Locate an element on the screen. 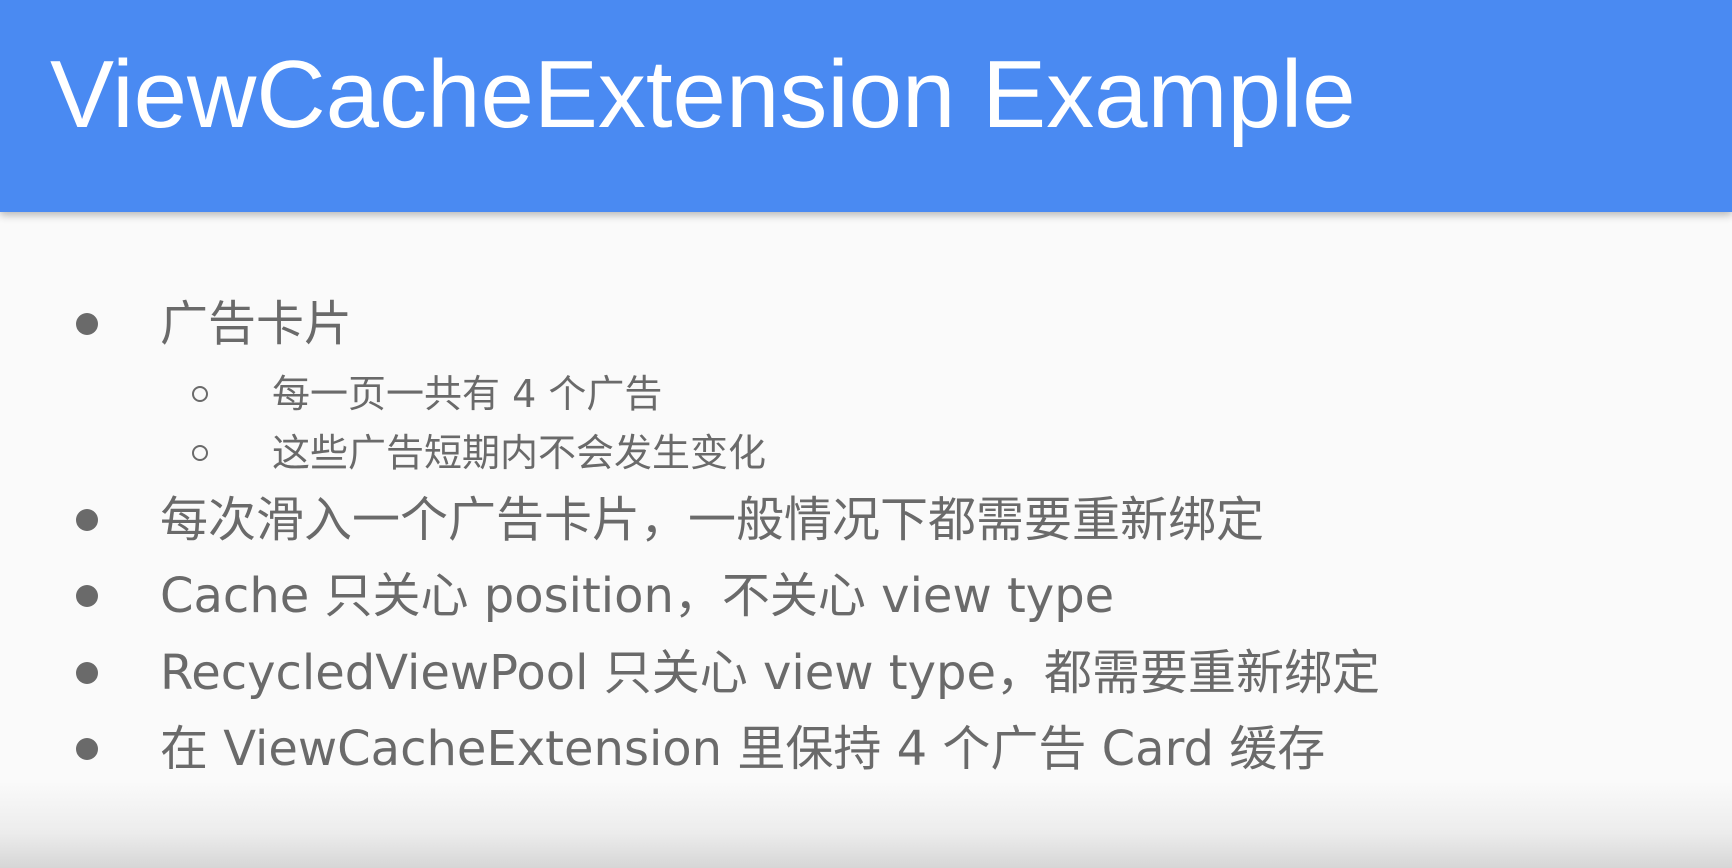 This screenshot has width=1732, height=868. bullet-text: 广告卡片 is located at coordinates (256, 324).